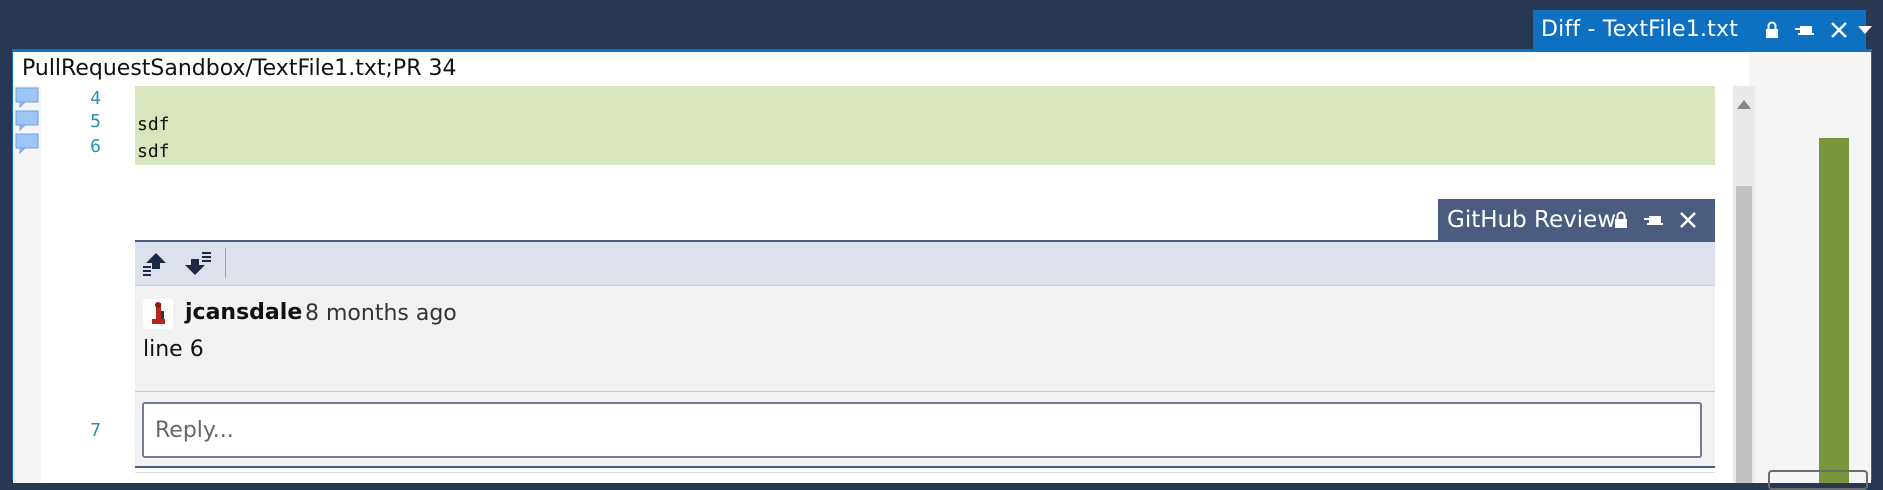 Image resolution: width=1883 pixels, height=490 pixels. What do you see at coordinates (243, 312) in the screenshot?
I see `comment-author: jcansdale` at bounding box center [243, 312].